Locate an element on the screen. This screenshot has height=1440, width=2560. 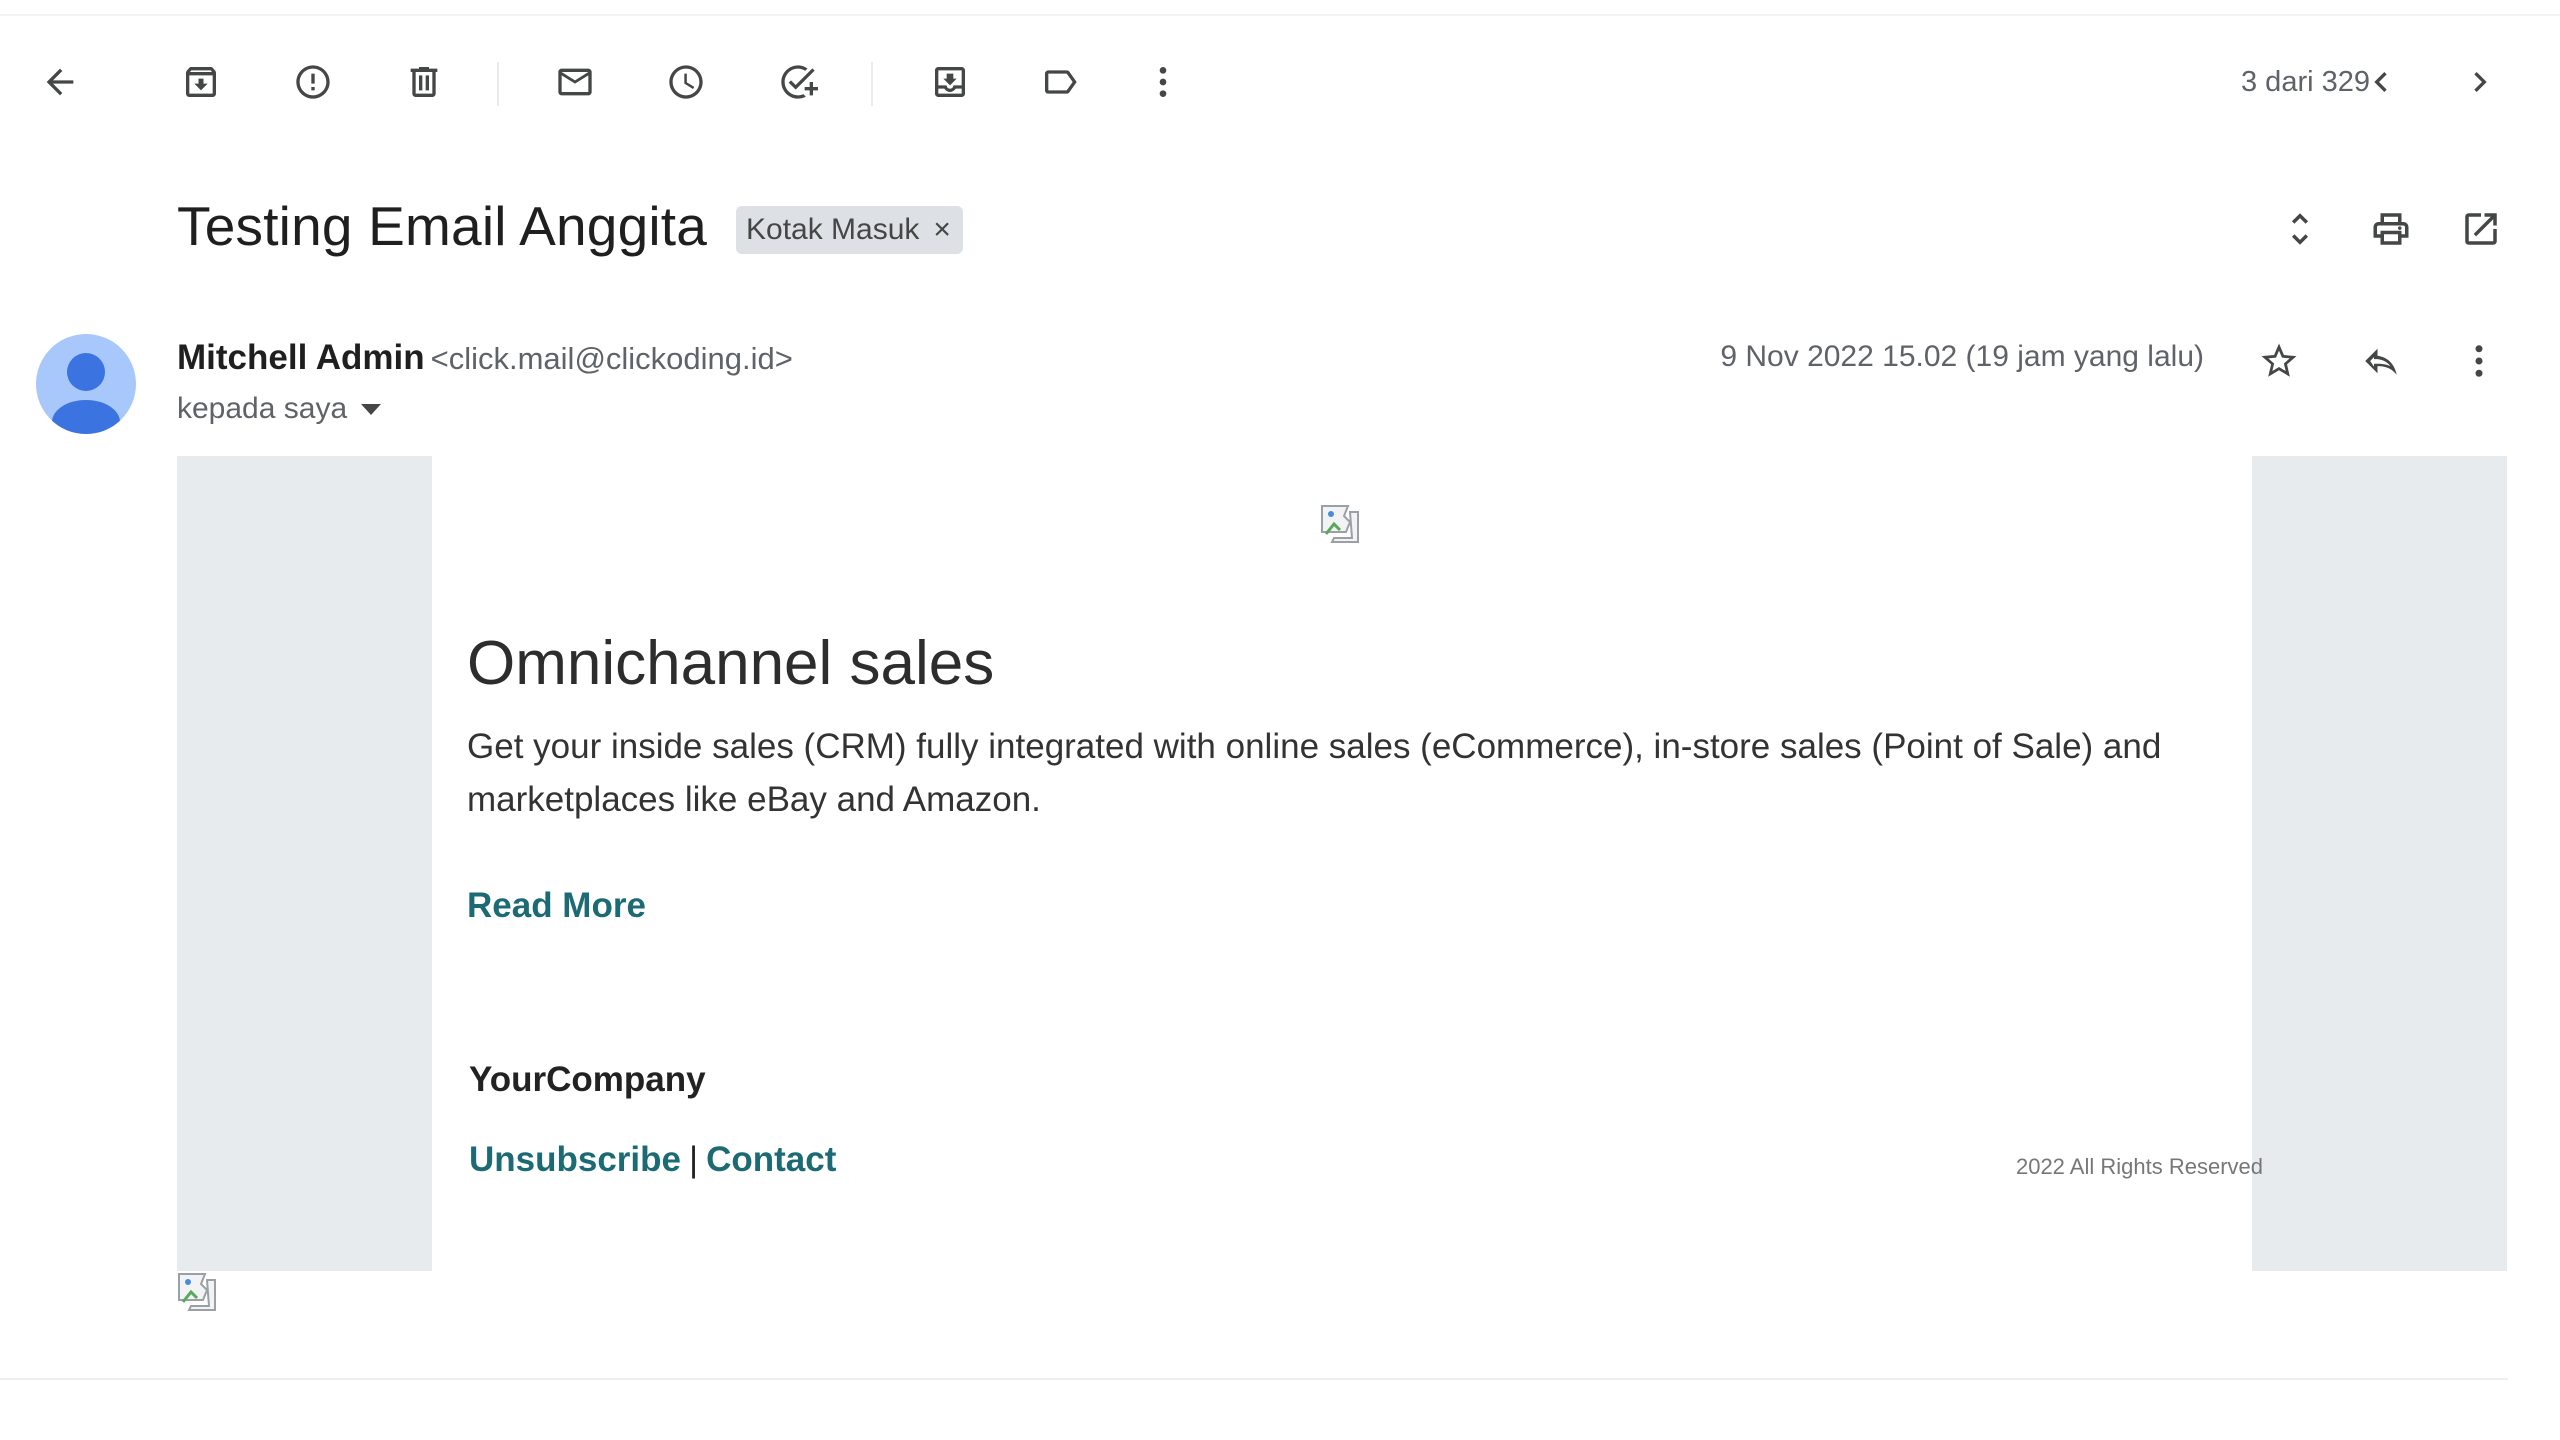
message-toolbar: 3 dari 329 is located at coordinates (1280, 82).